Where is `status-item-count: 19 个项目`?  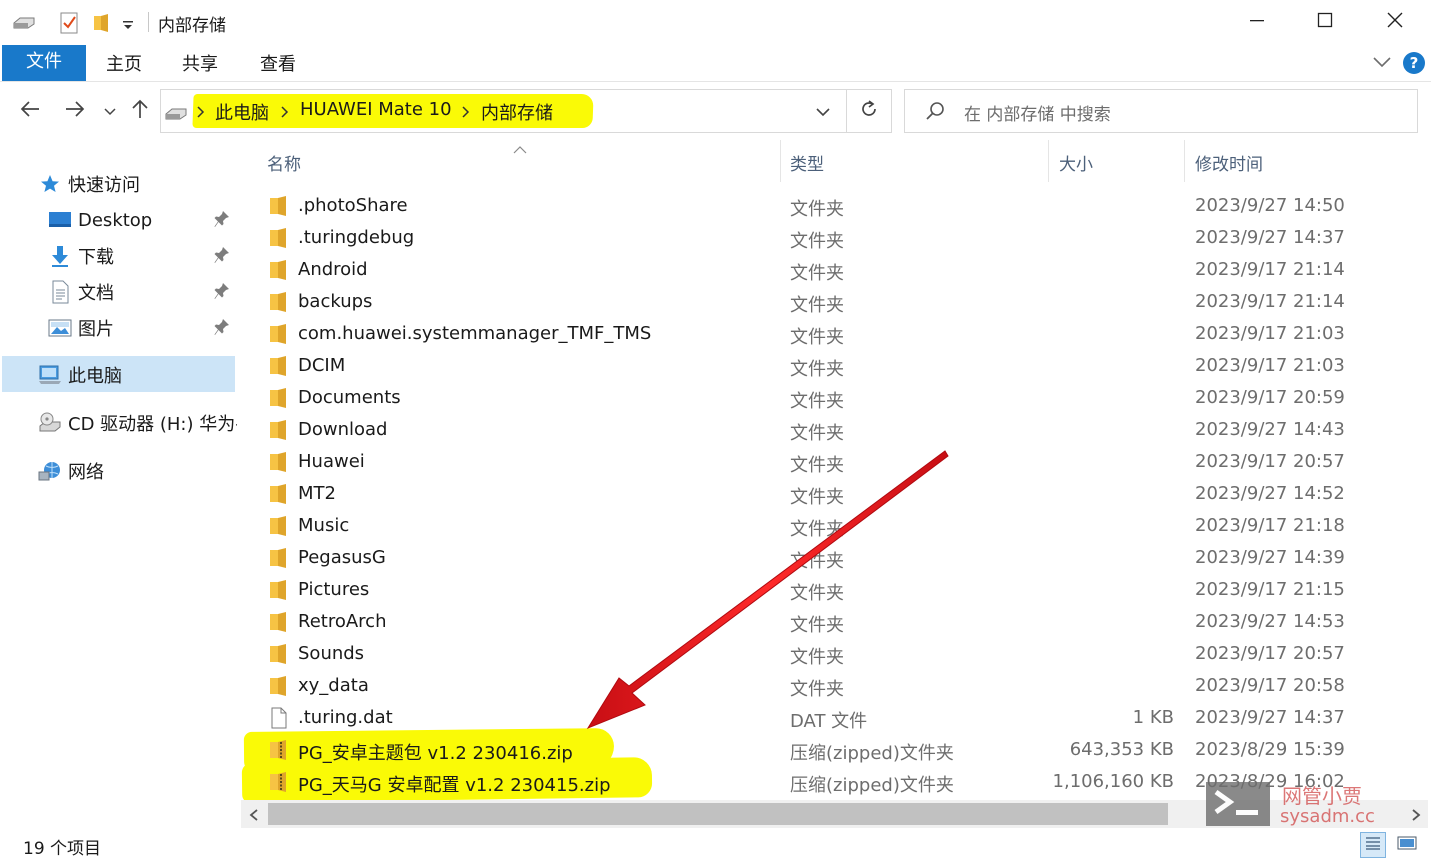
status-item-count: 19 个项目 is located at coordinates (62, 849).